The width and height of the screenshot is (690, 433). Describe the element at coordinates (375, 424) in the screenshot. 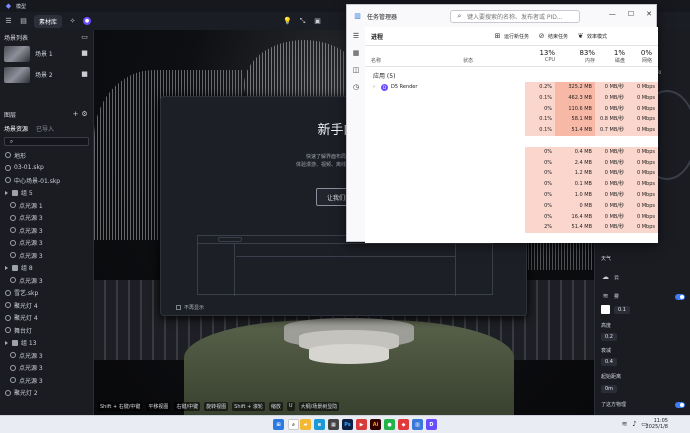

I see `illustrator-icon: Ai` at that location.